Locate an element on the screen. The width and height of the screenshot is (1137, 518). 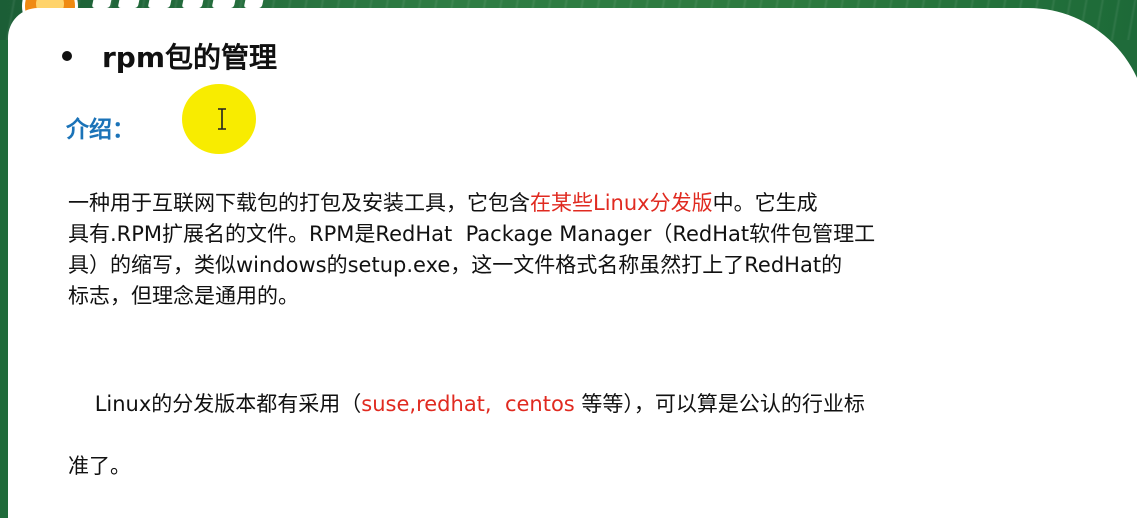
text-span: 中。它生成 is located at coordinates (765, 203).